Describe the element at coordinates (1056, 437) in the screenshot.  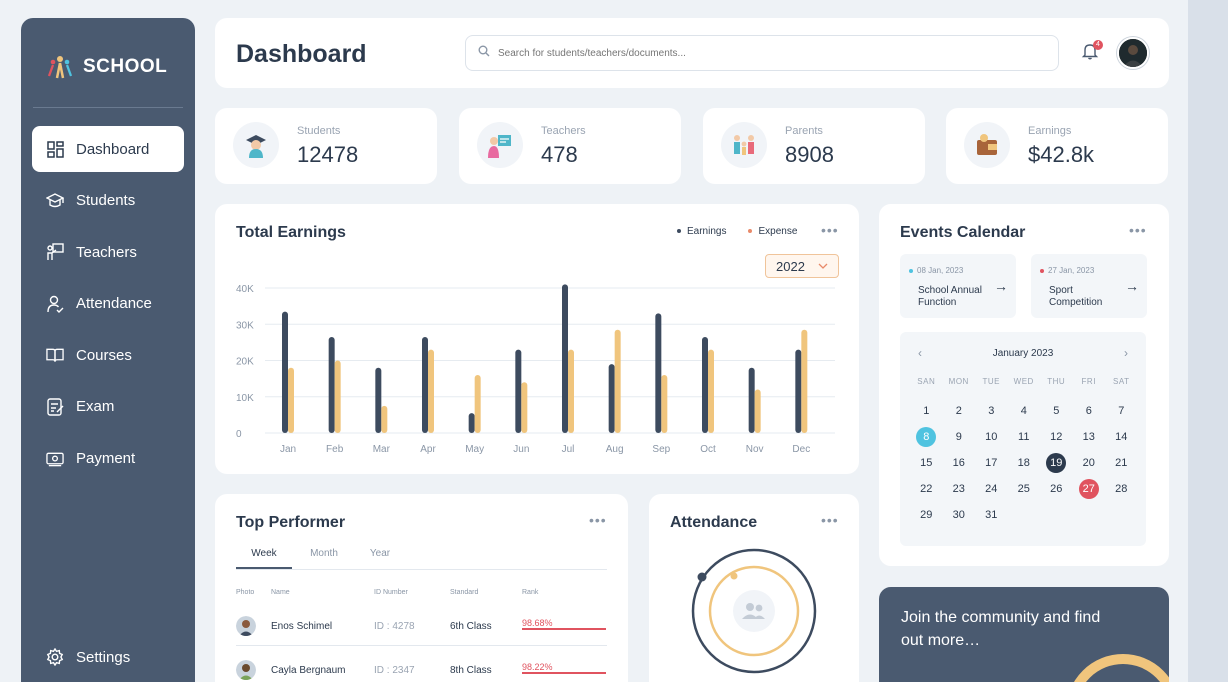
I see `calendar-day: 12` at that location.